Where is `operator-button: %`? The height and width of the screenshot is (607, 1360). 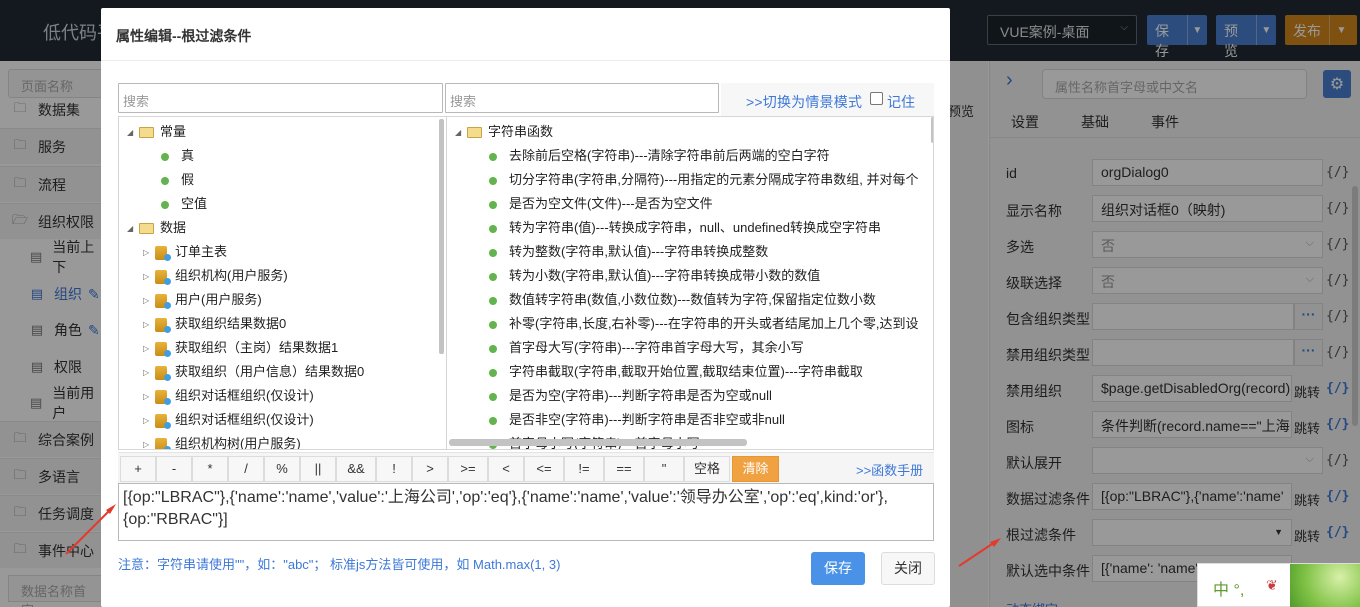
operator-button: % is located at coordinates (282, 469).